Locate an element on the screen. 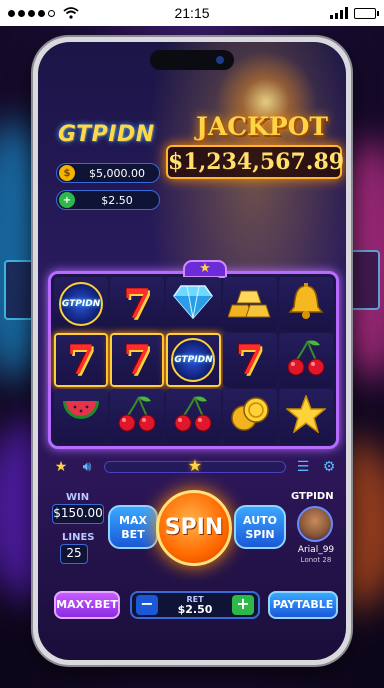  gear-icon: ⚙ is located at coordinates (329, 467).